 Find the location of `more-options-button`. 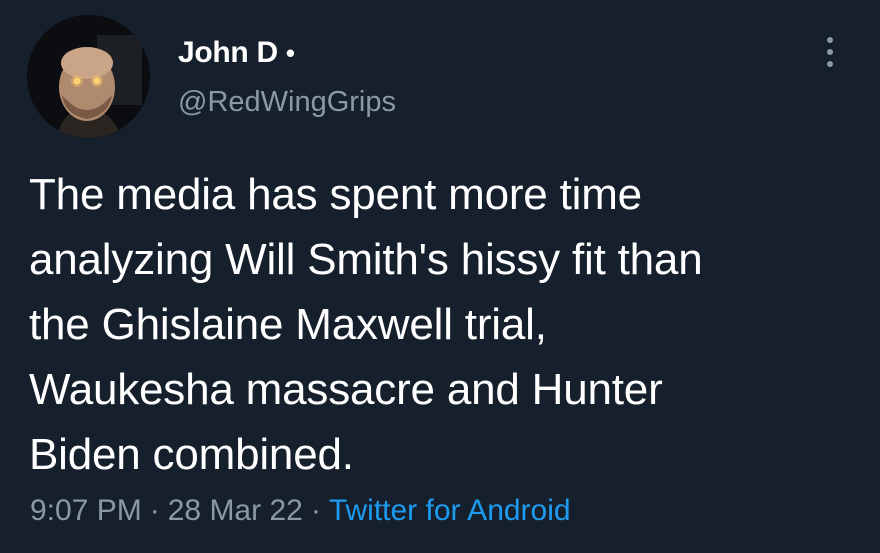

more-options-button is located at coordinates (830, 52).